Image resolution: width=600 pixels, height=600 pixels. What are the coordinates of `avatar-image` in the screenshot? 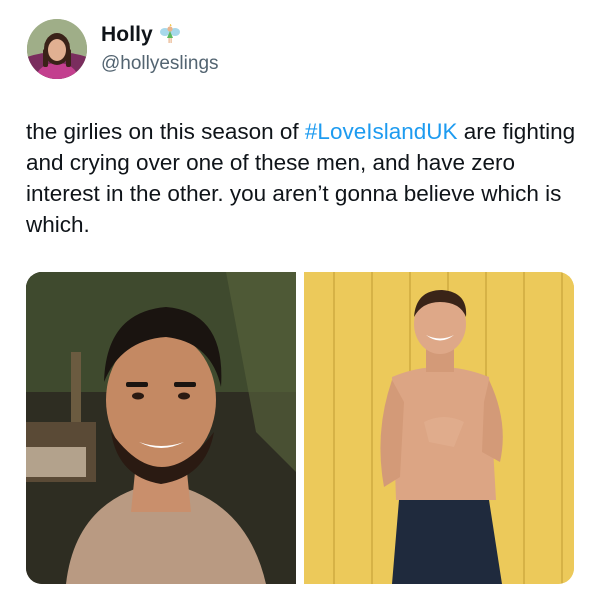 It's located at (57, 49).